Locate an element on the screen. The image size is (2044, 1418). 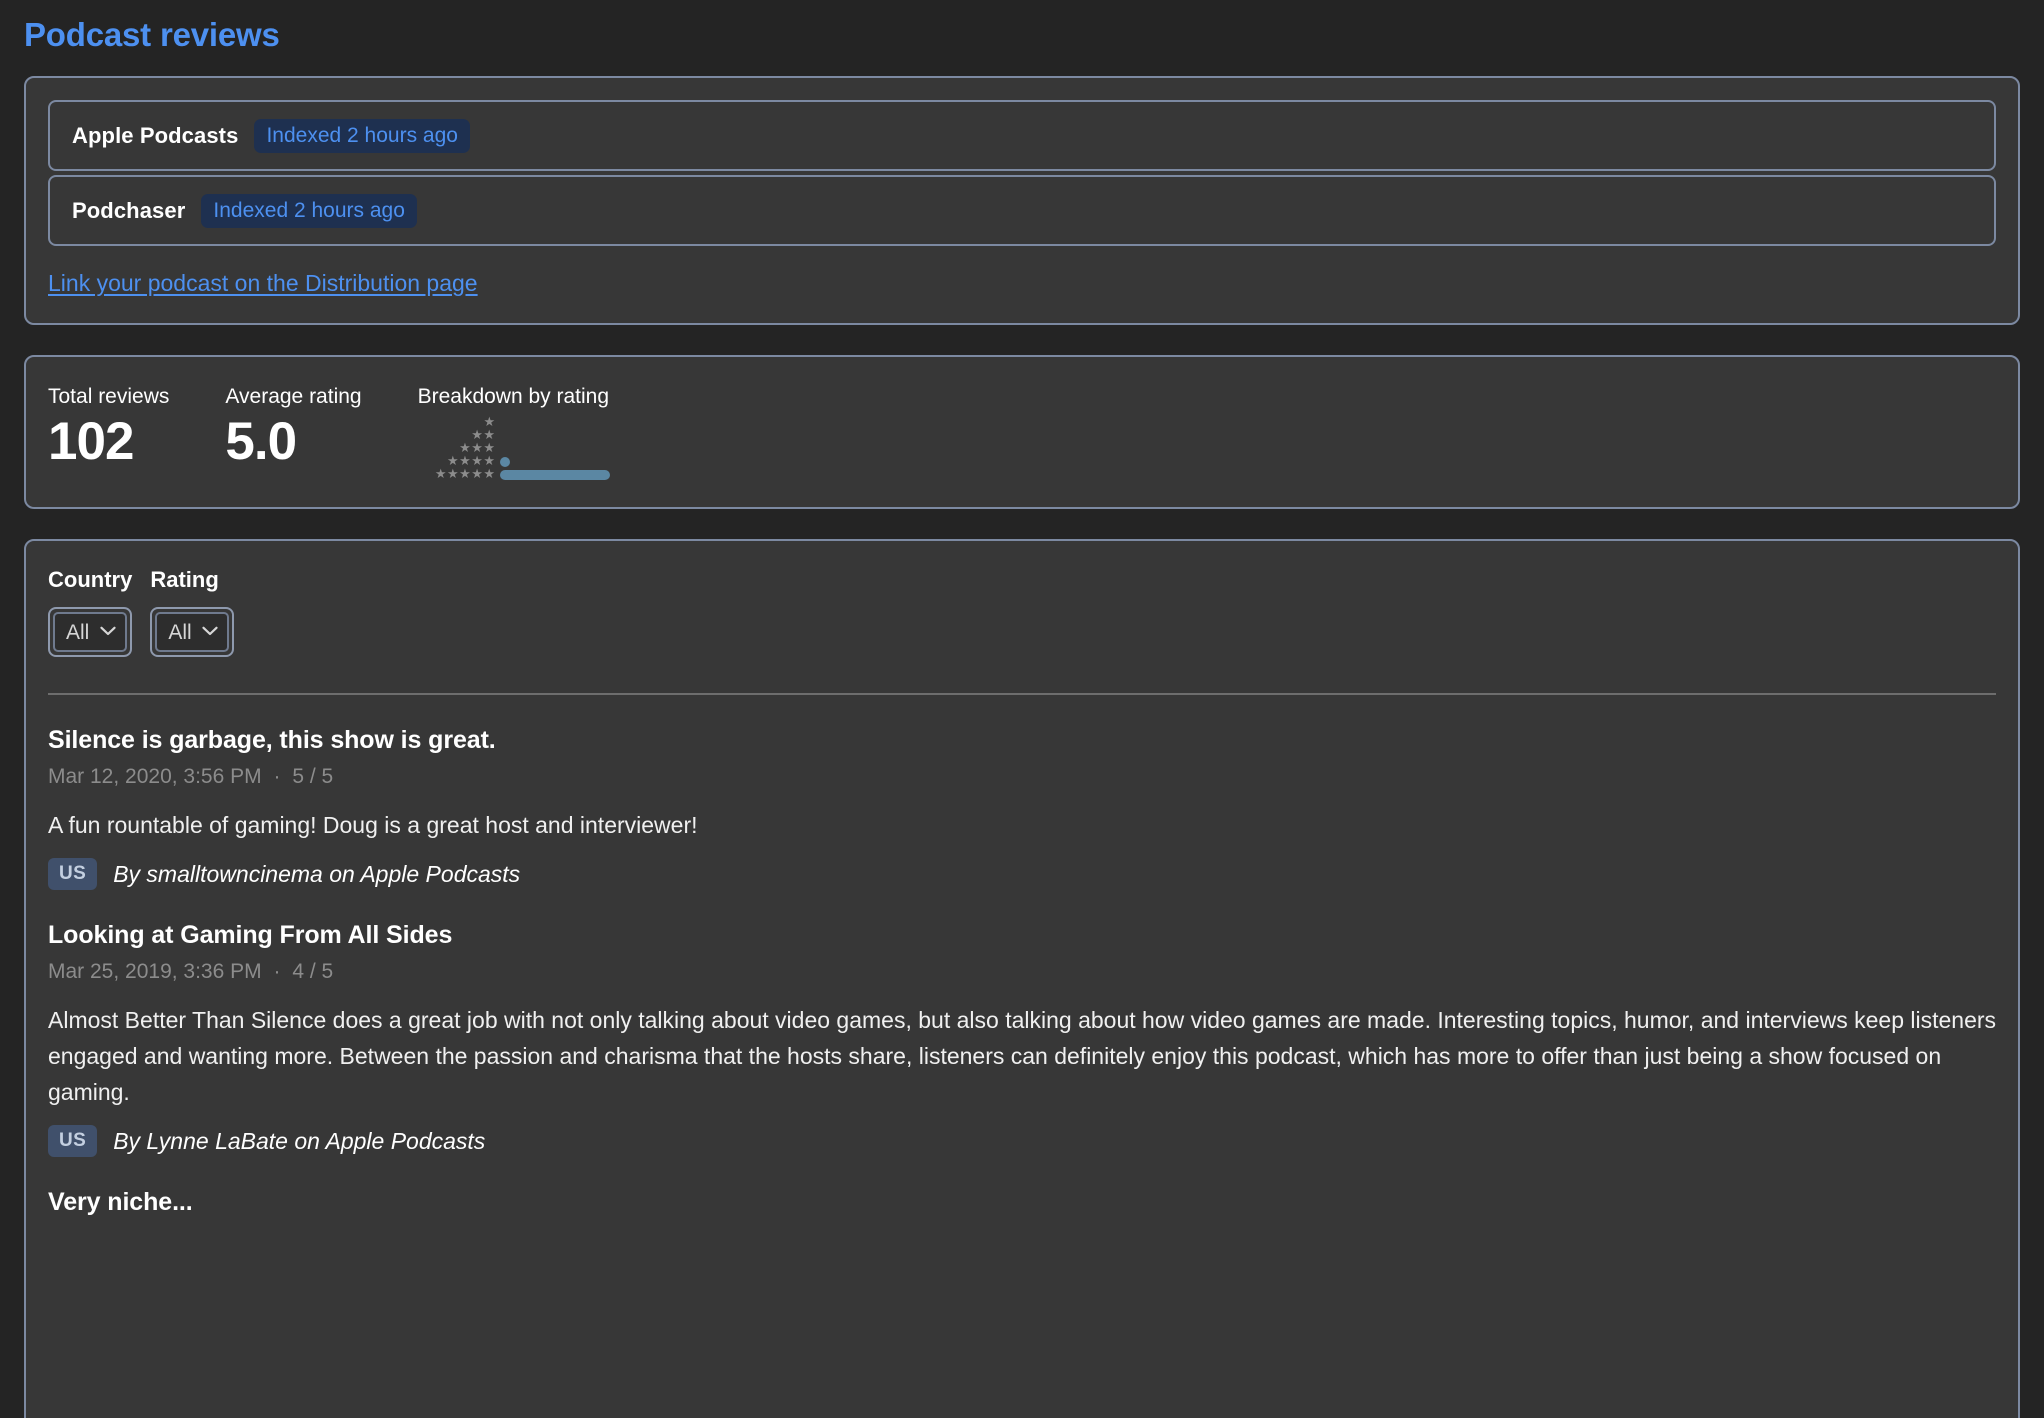
rating-breakdown-row: ★★ is located at coordinates (514, 435).